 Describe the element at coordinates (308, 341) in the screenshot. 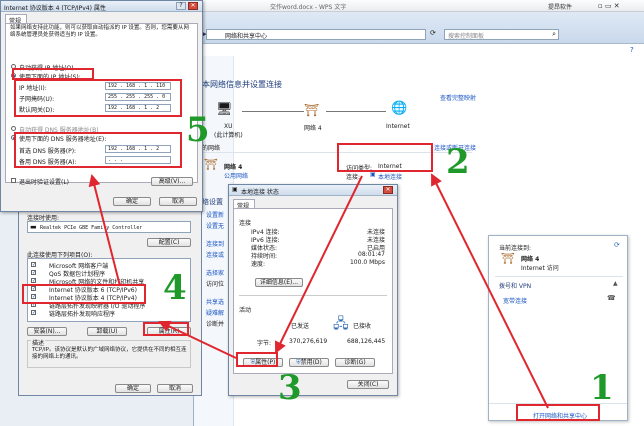

I see `bytes-sent: 370,276,619` at that location.